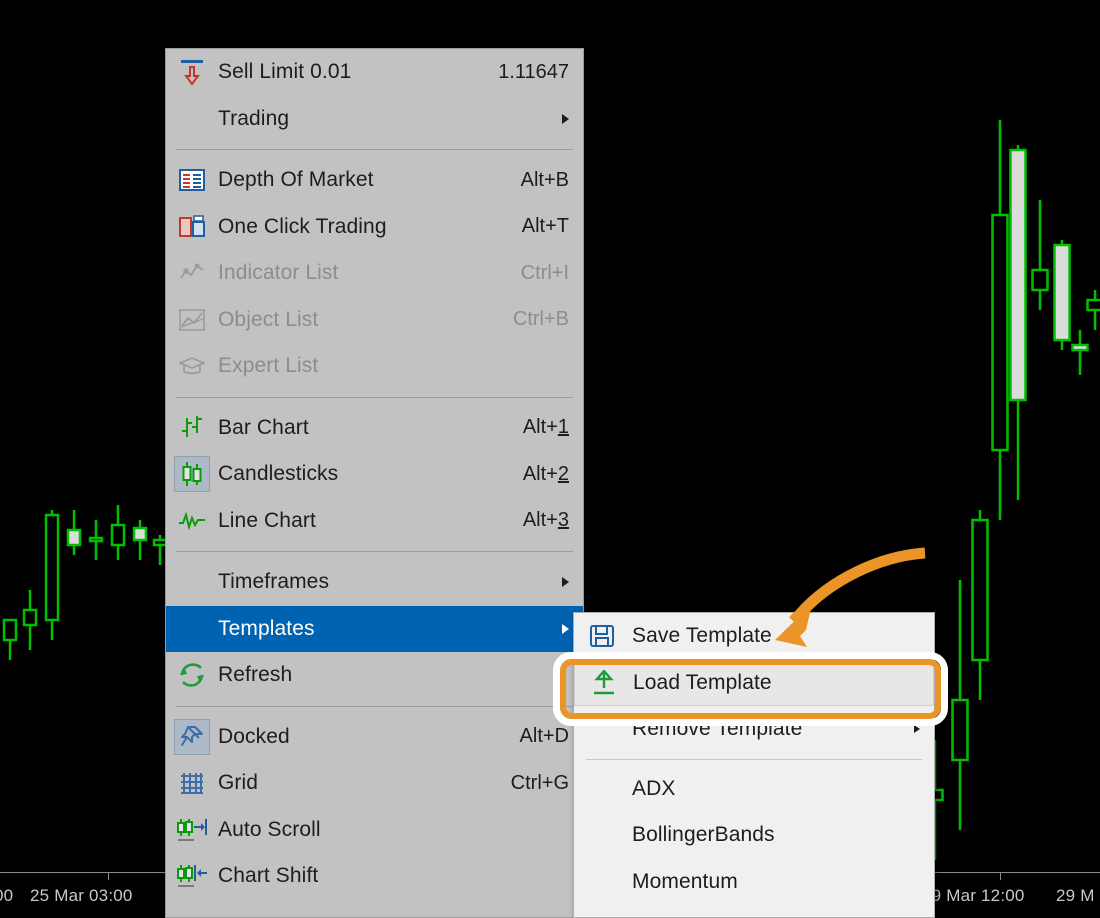  What do you see at coordinates (754, 882) in the screenshot?
I see `menu-item-momentum: Momentum` at bounding box center [754, 882].